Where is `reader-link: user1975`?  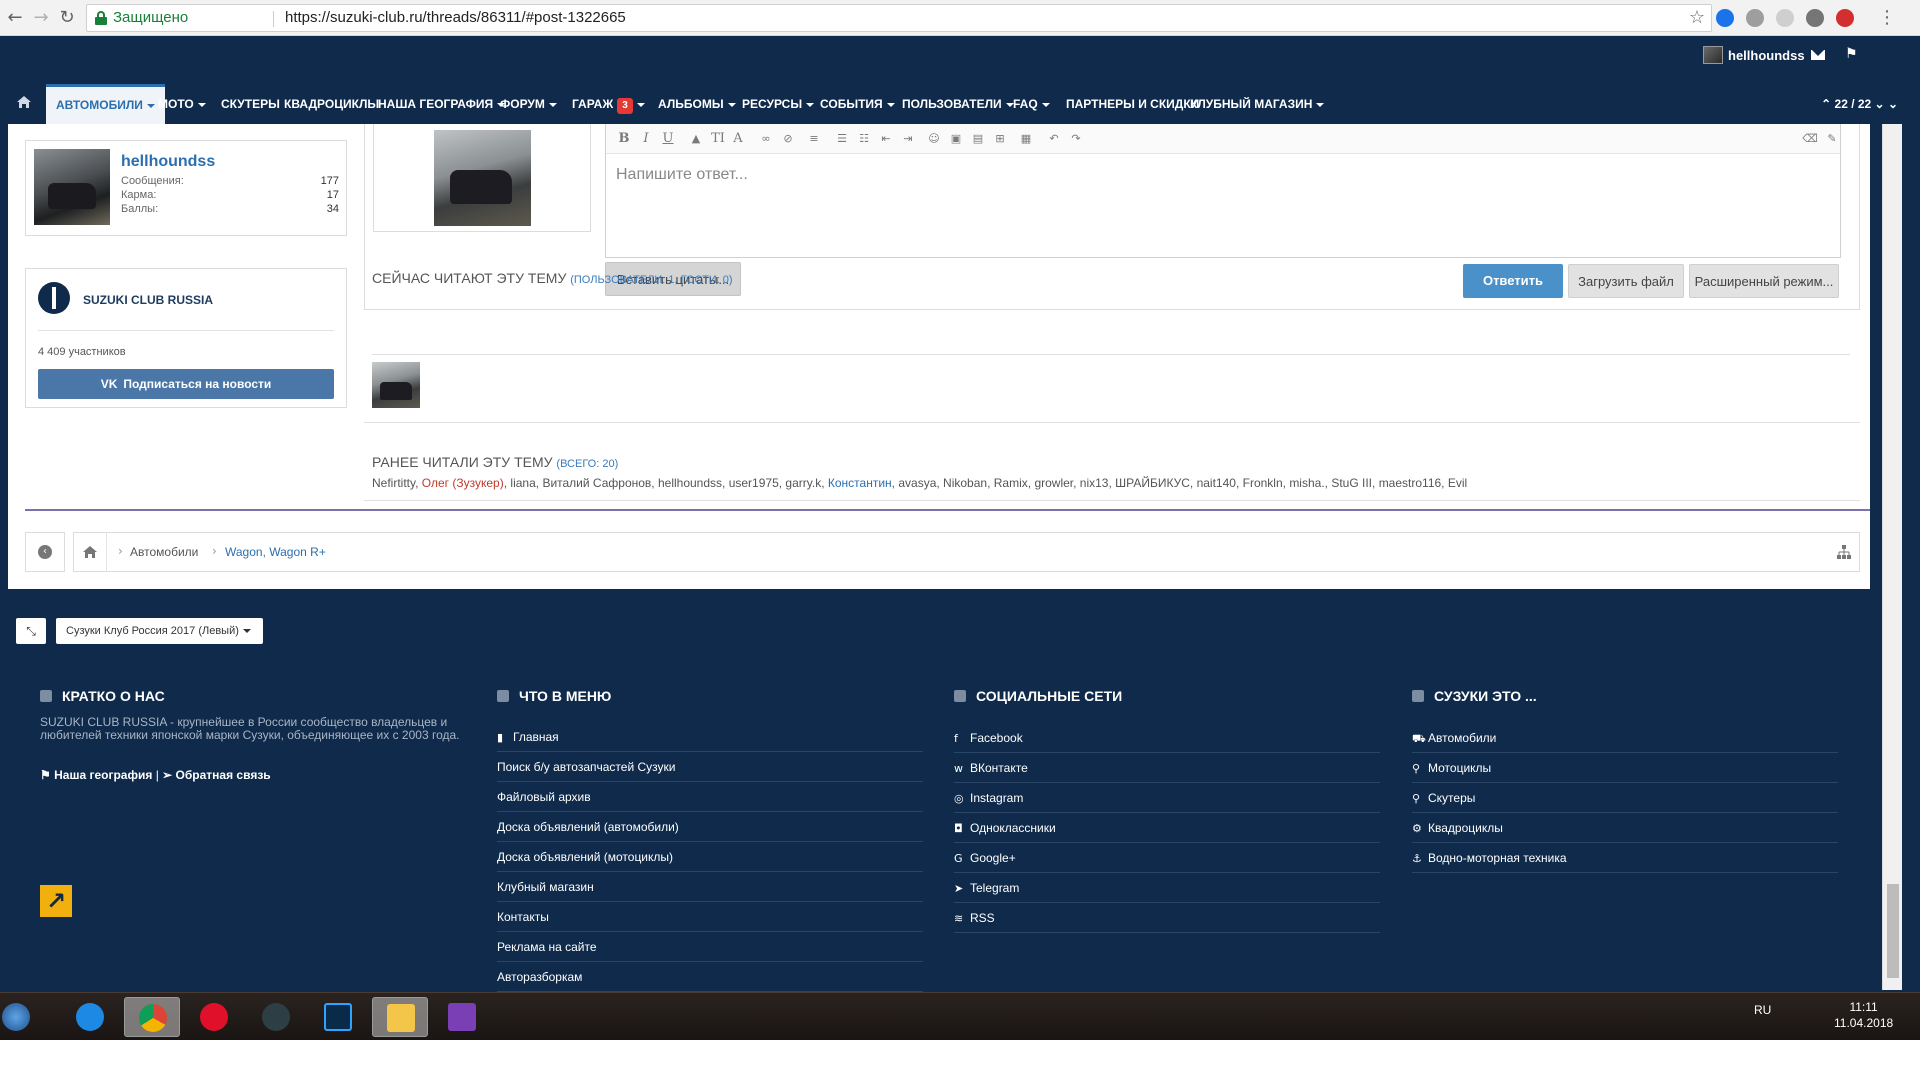
reader-link: user1975 is located at coordinates (754, 483).